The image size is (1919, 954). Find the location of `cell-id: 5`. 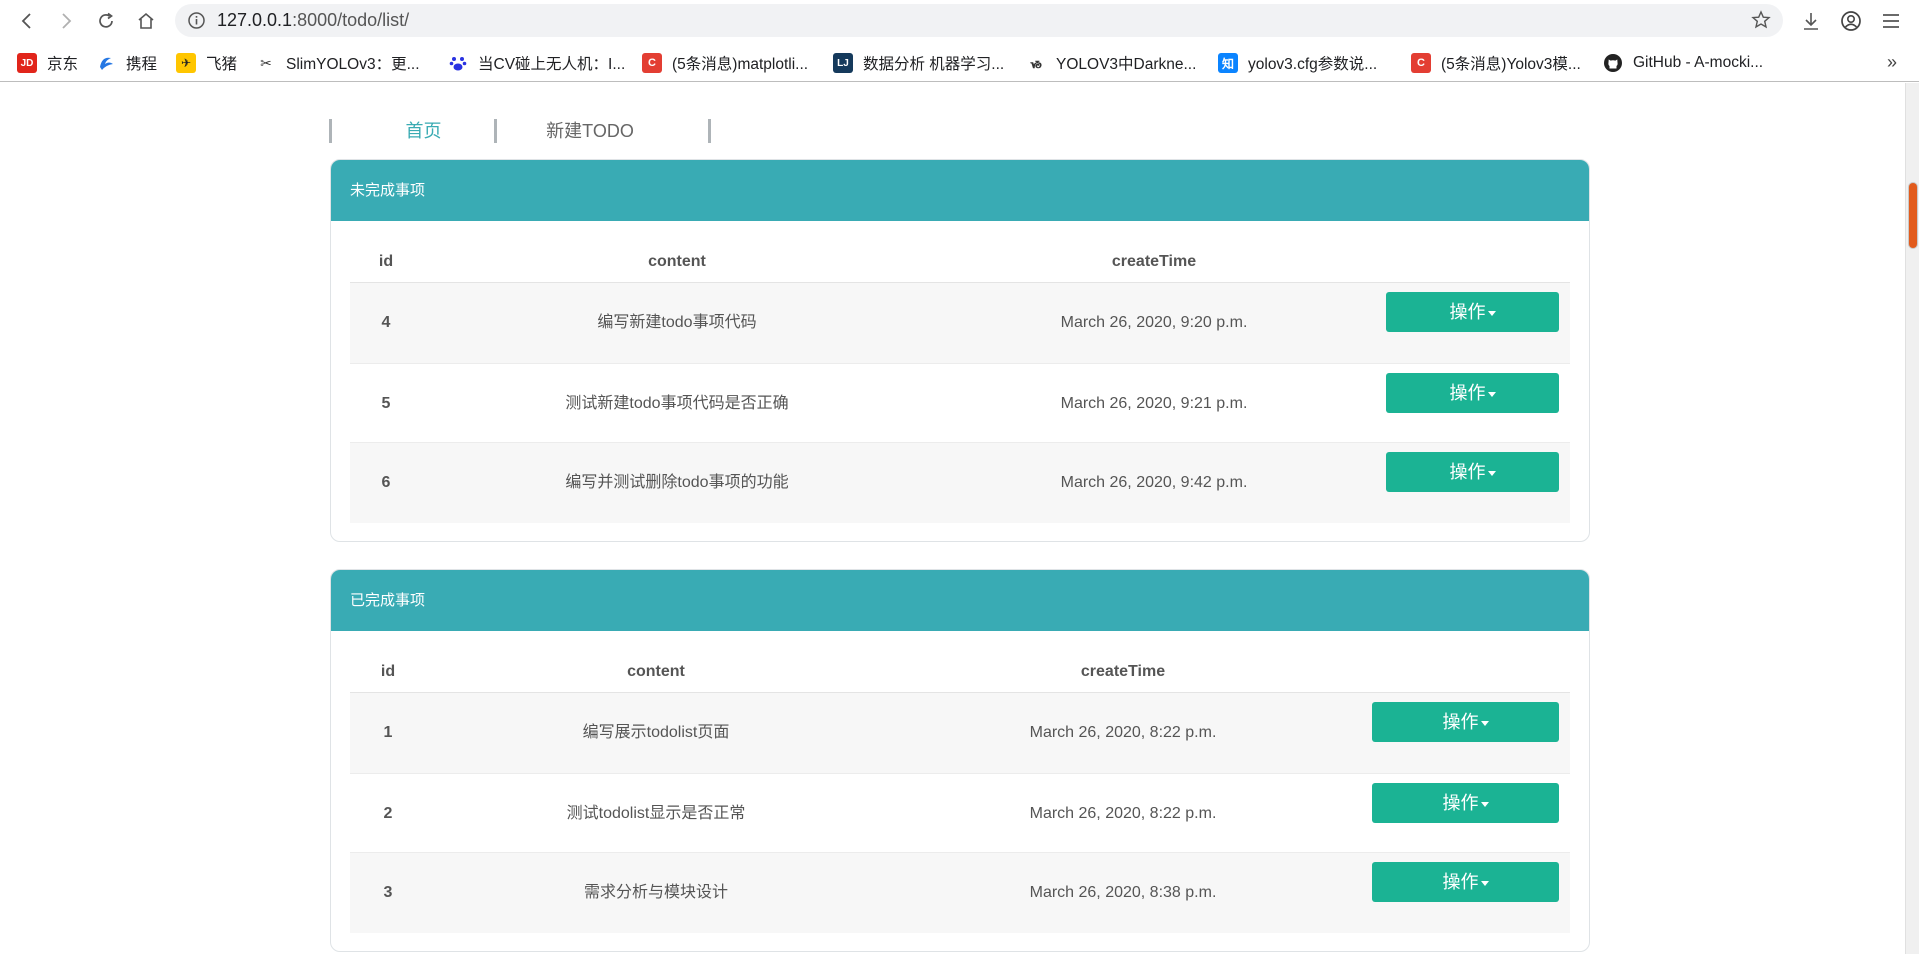

cell-id: 5 is located at coordinates (386, 403).